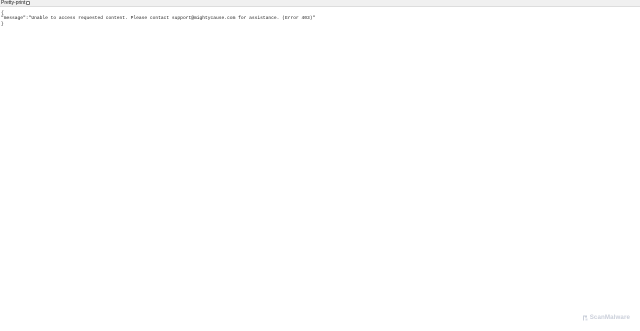 This screenshot has height=331, width=640. Describe the element at coordinates (2, 24) in the screenshot. I see `json-line: }` at that location.